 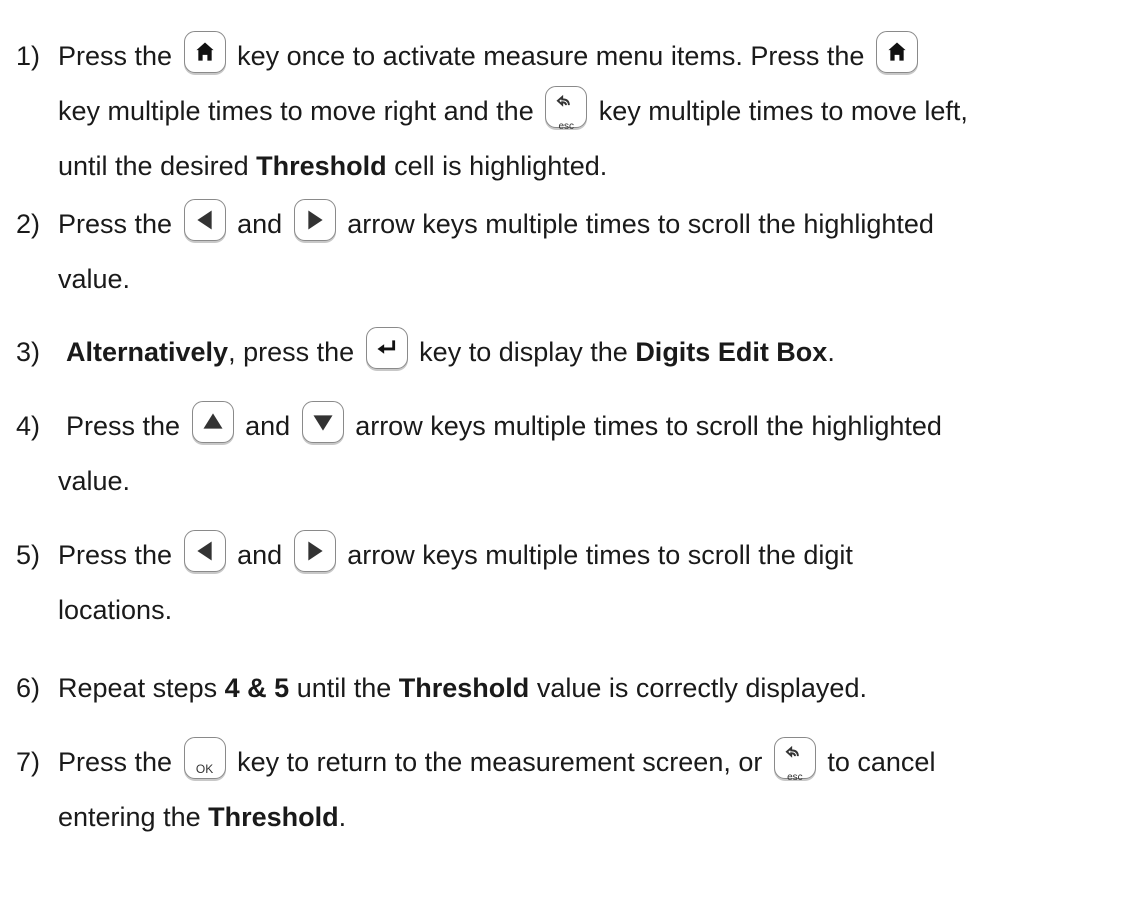 What do you see at coordinates (701, 688) in the screenshot?
I see `step-text: value is correctly displayed.` at bounding box center [701, 688].